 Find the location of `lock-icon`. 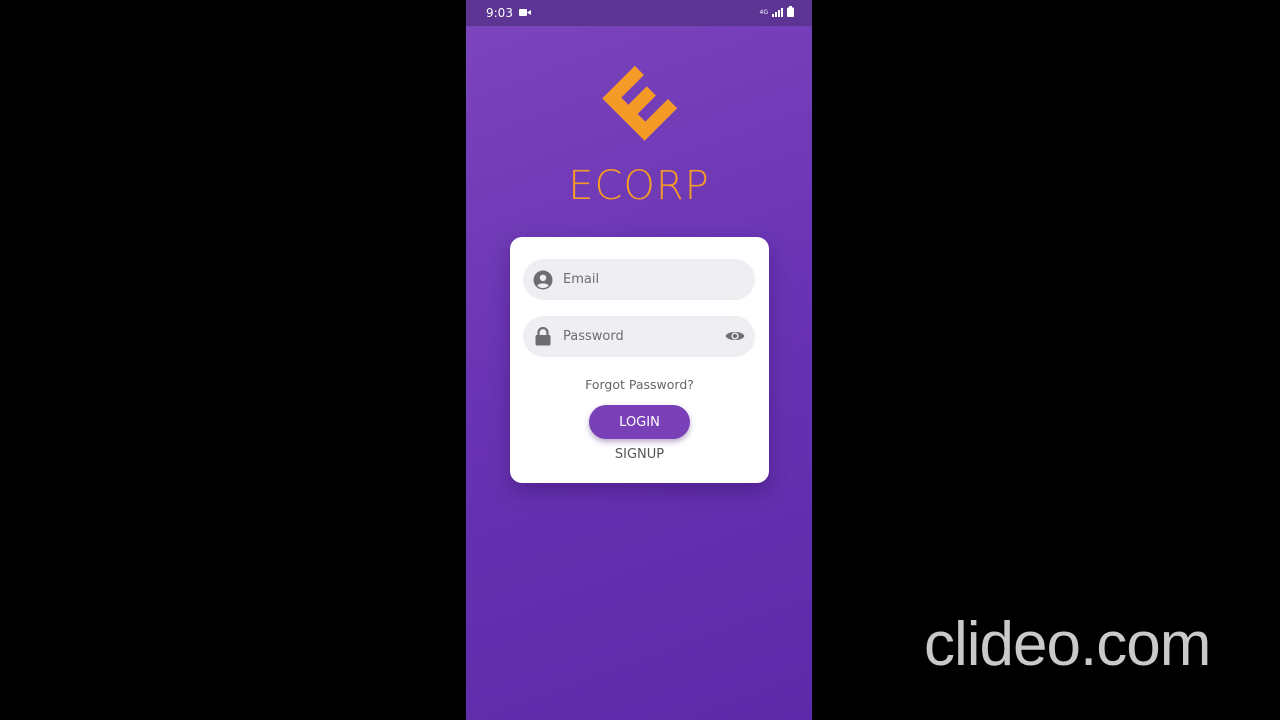

lock-icon is located at coordinates (543, 337).